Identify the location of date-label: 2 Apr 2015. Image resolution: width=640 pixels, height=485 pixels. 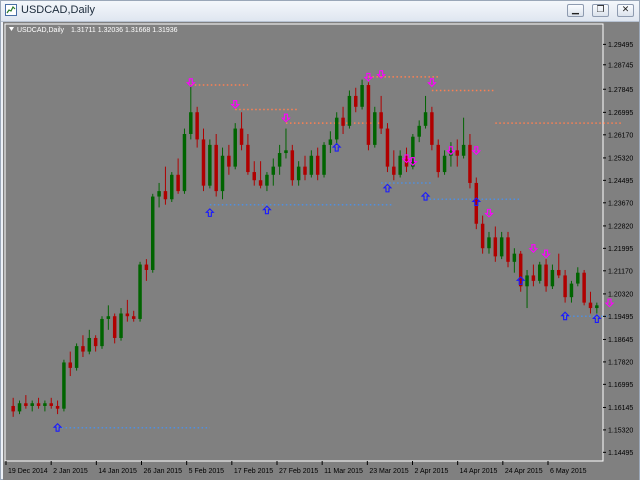
(432, 471).